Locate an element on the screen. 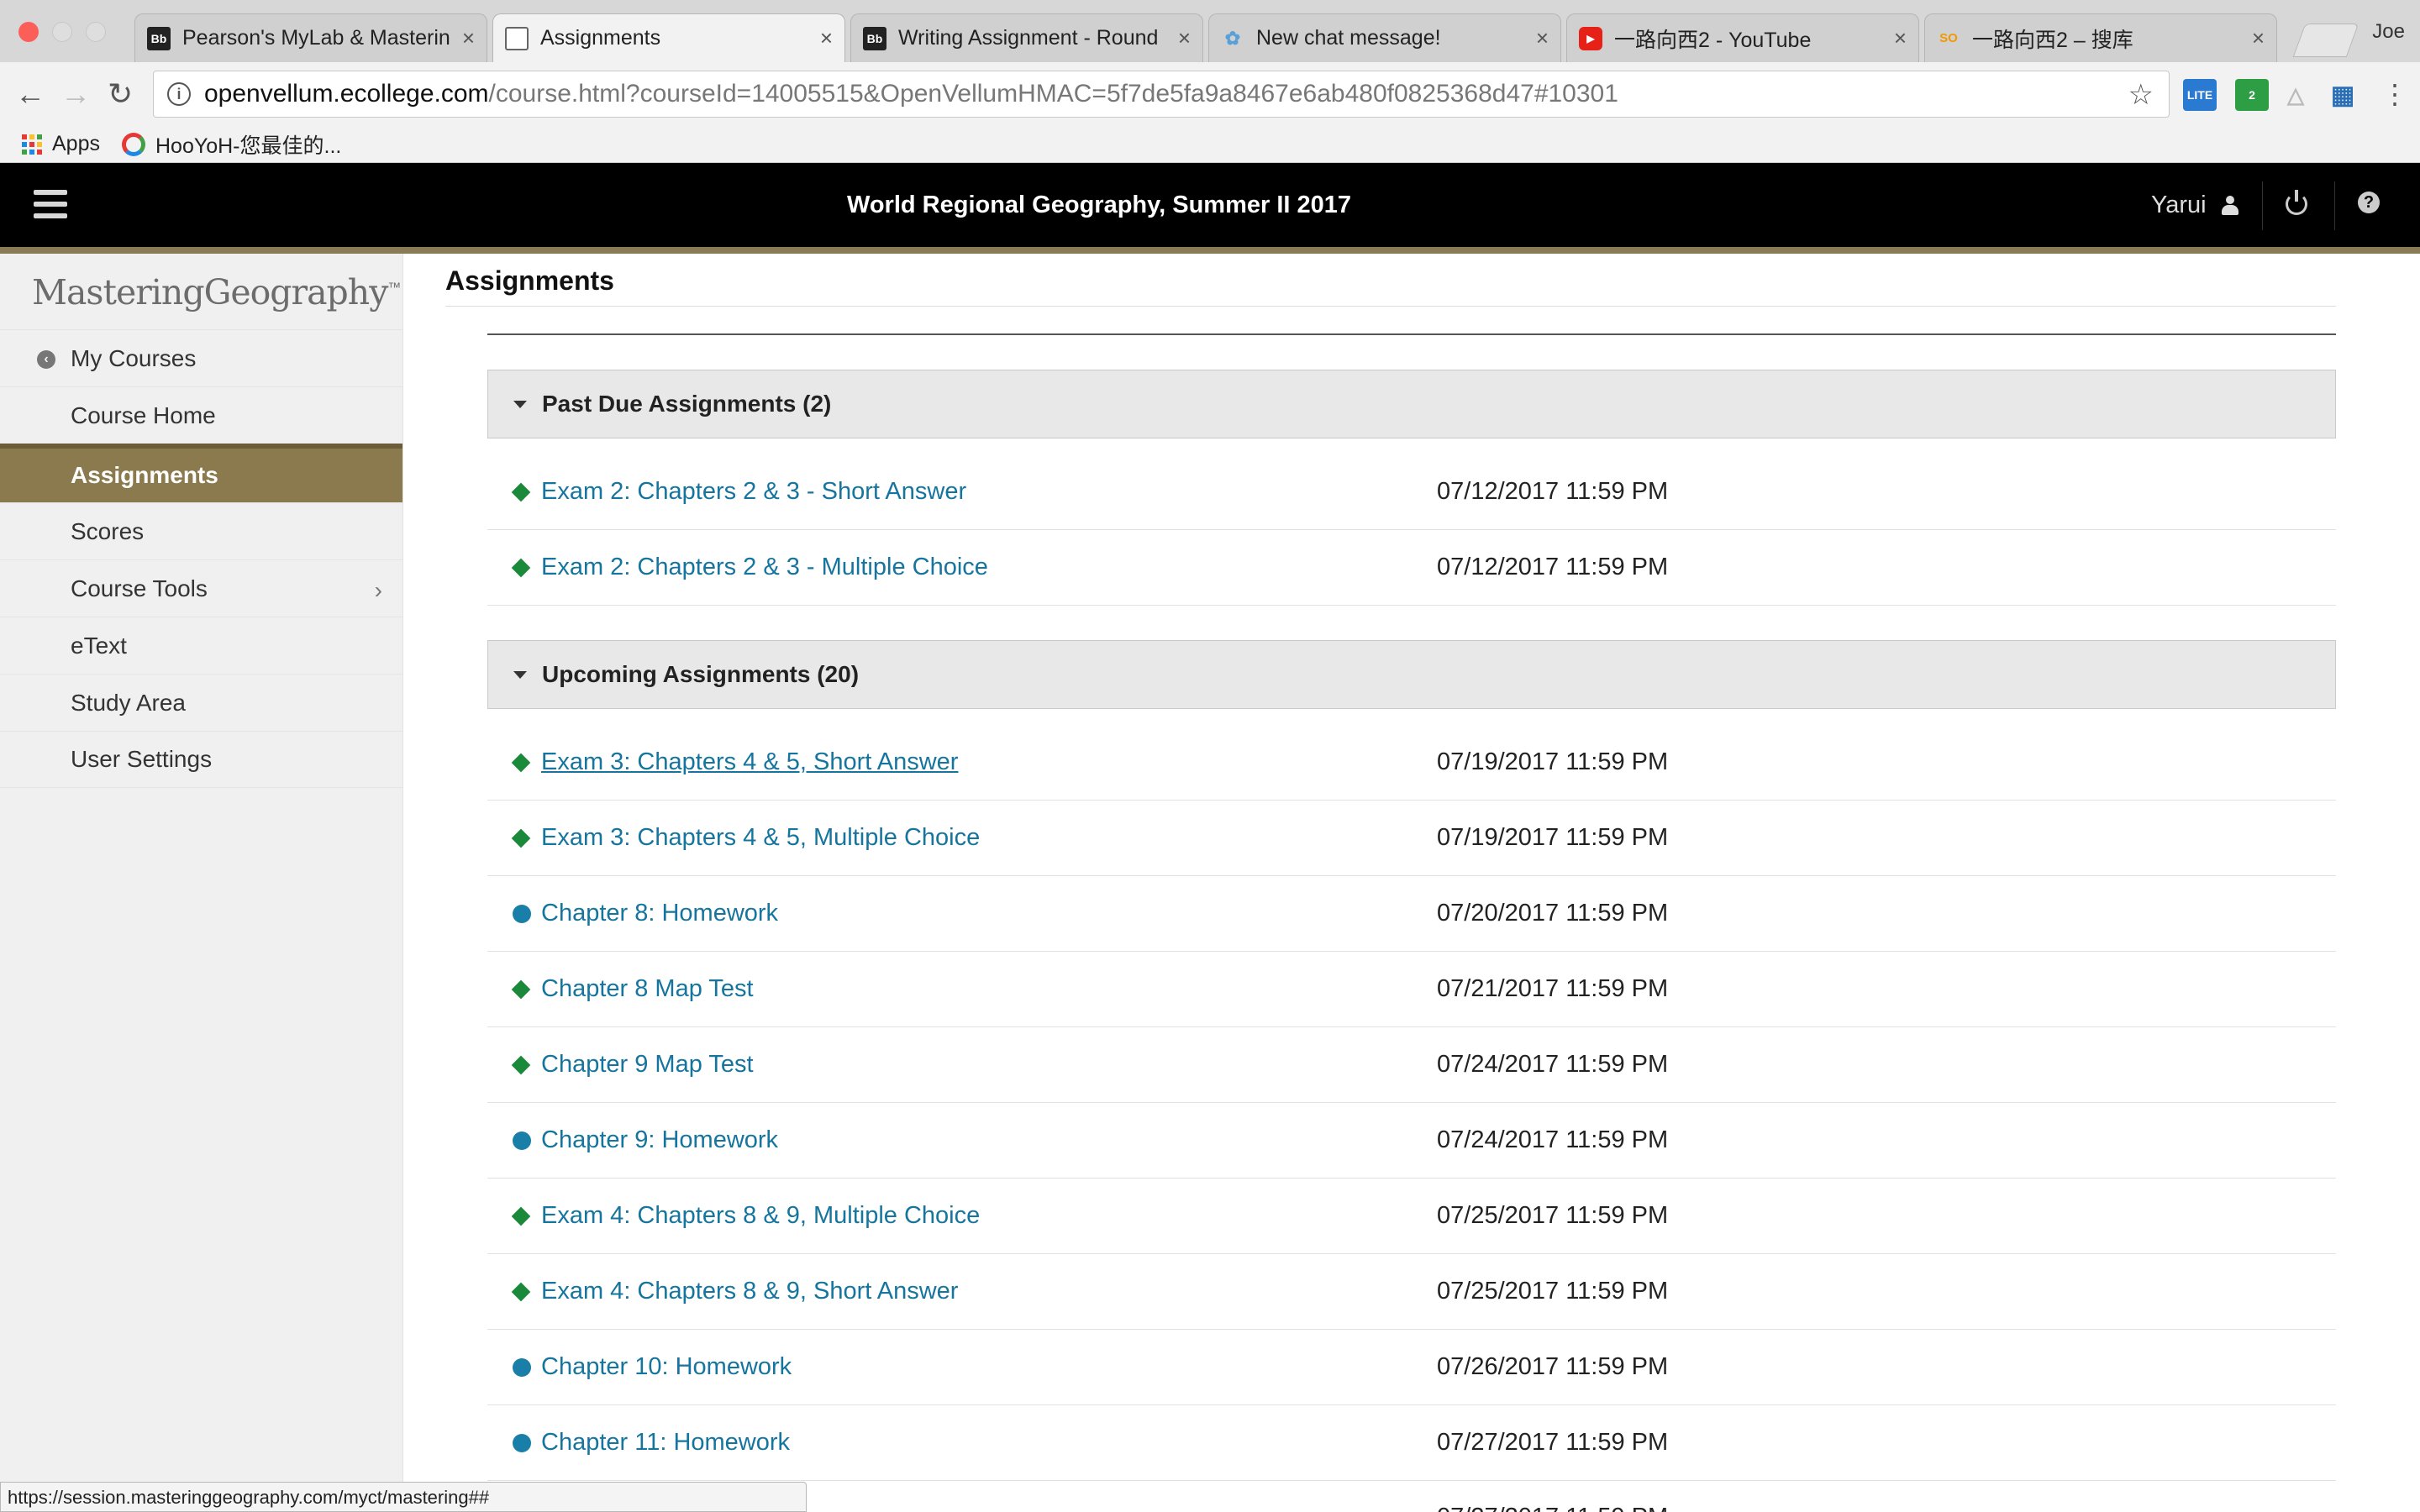 The width and height of the screenshot is (2420, 1512). power-icon is located at coordinates (2296, 202).